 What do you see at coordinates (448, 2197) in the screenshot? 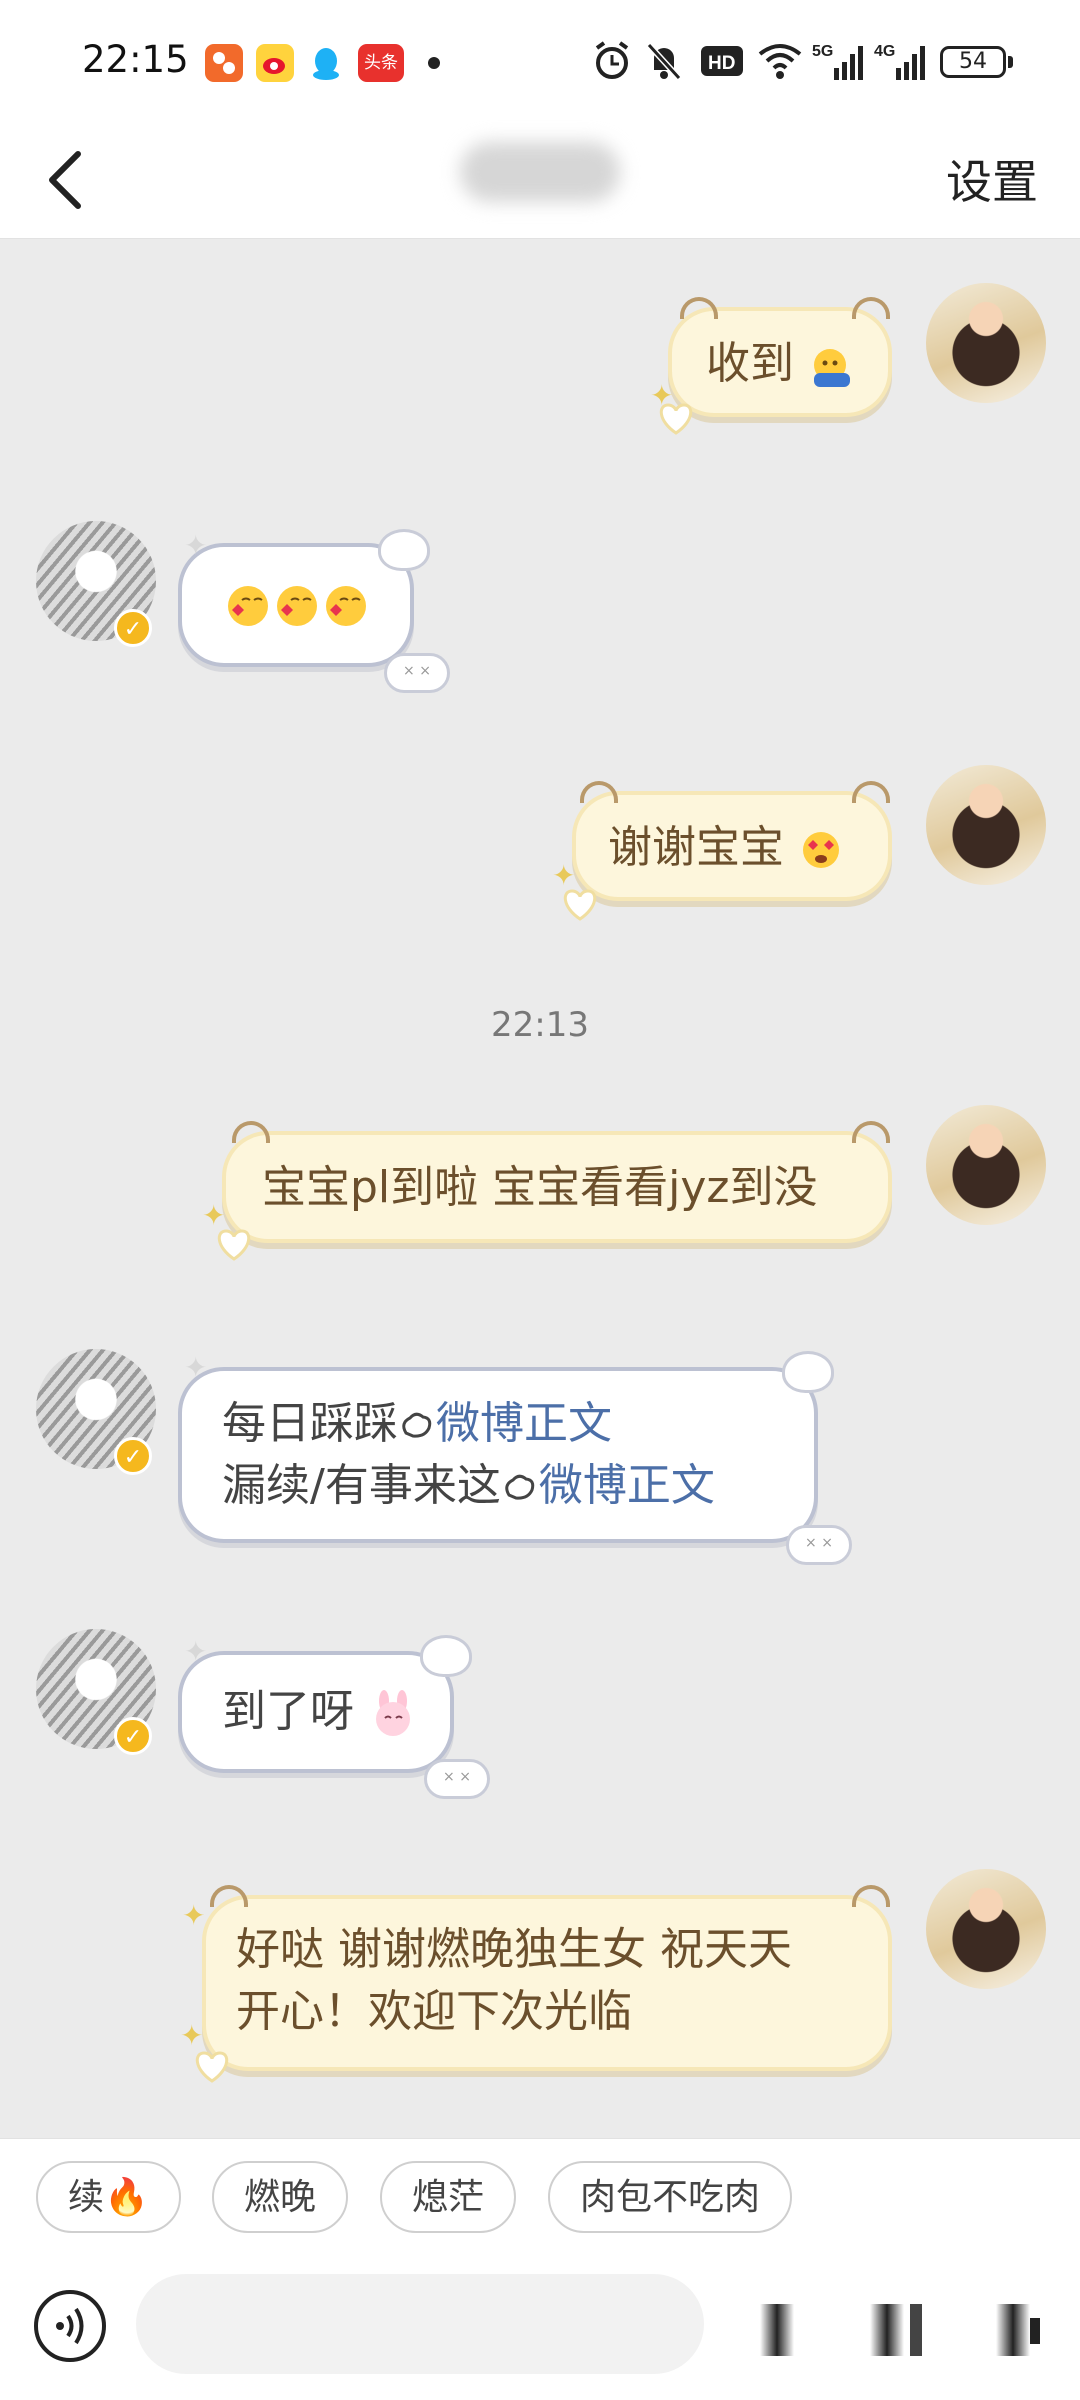
I see `quick-reply-chip: 熄茫` at bounding box center [448, 2197].